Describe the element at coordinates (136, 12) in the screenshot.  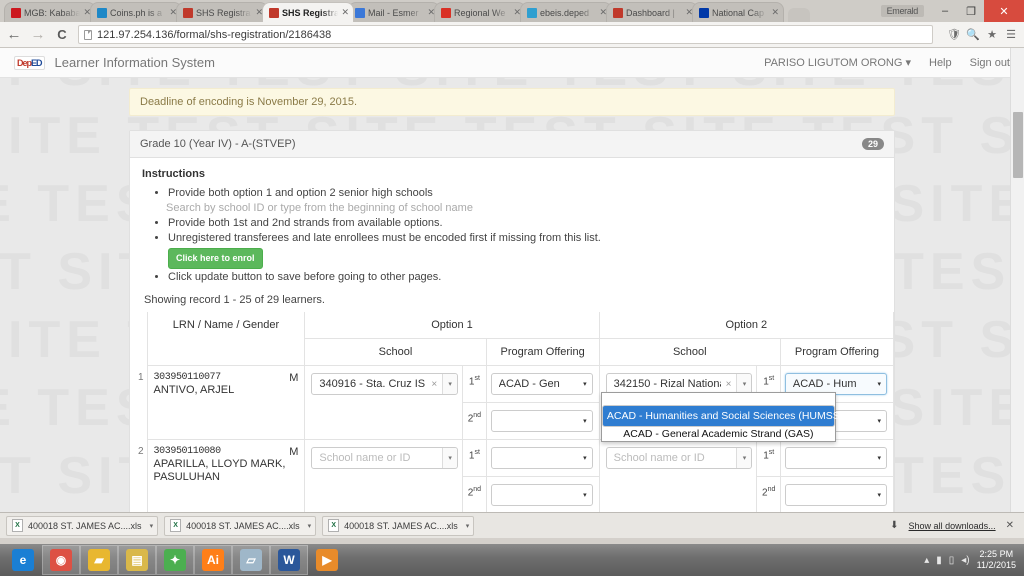
I see `browser-tab: Coins.ph is a ✕` at that location.